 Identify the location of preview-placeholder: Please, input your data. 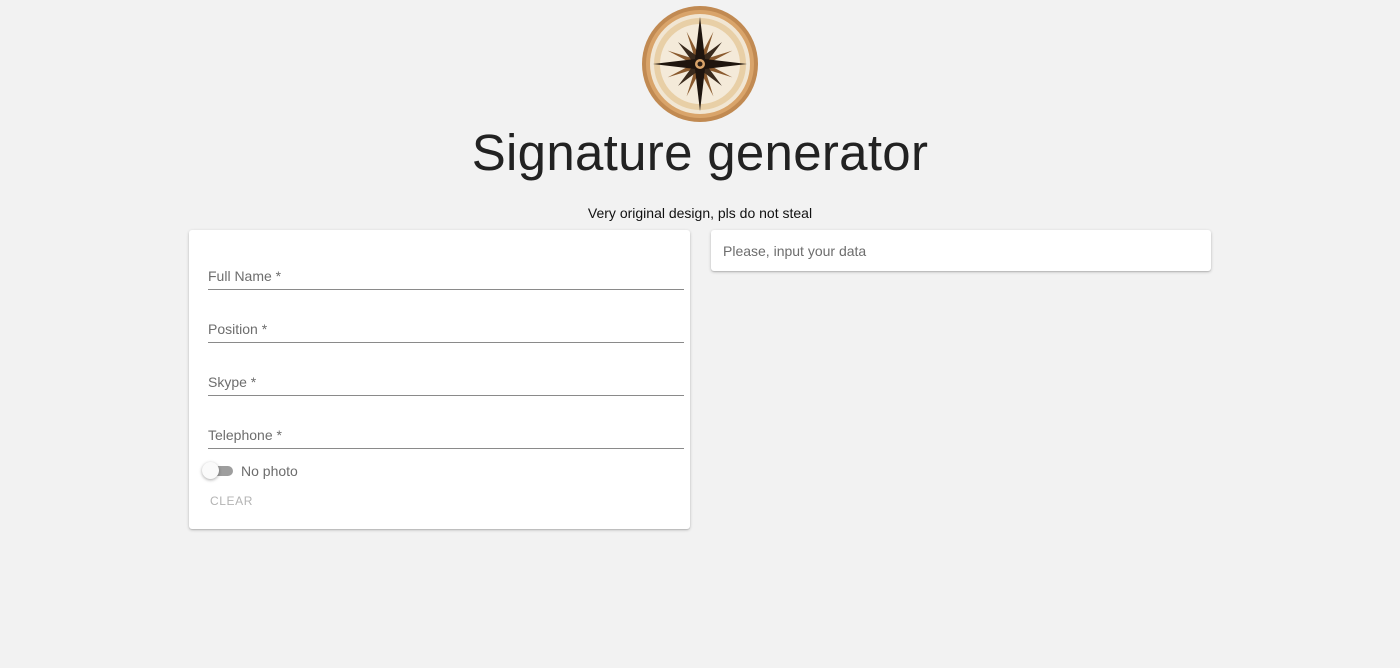
(795, 251).